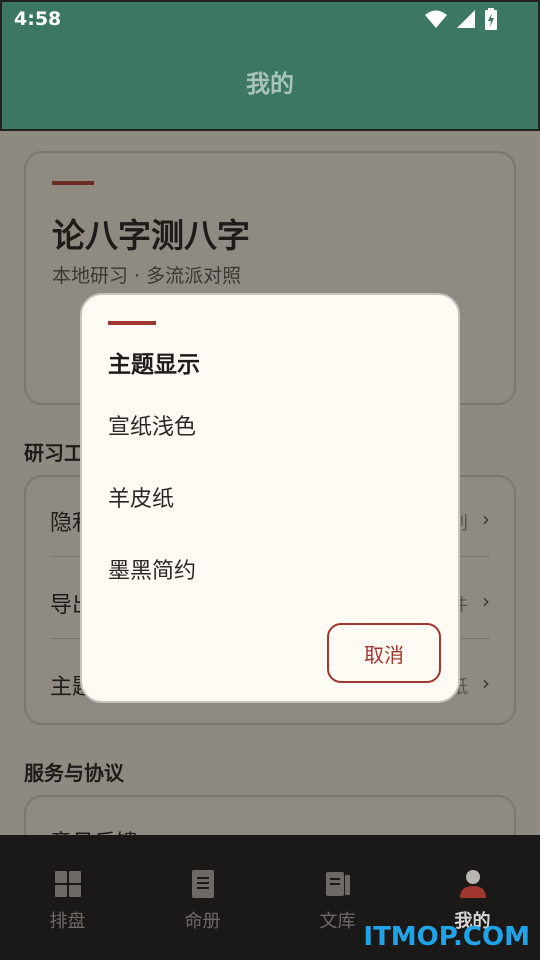 This screenshot has height=960, width=540. I want to click on signal-icon, so click(466, 19).